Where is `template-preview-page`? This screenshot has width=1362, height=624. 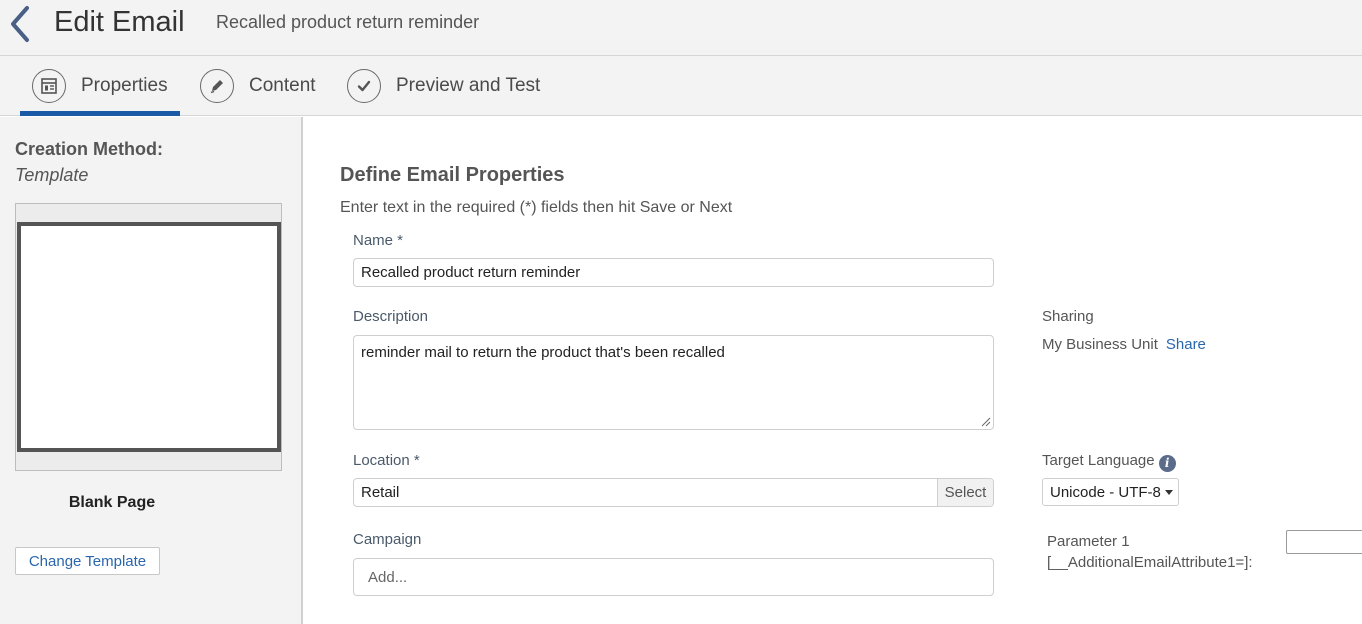 template-preview-page is located at coordinates (149, 337).